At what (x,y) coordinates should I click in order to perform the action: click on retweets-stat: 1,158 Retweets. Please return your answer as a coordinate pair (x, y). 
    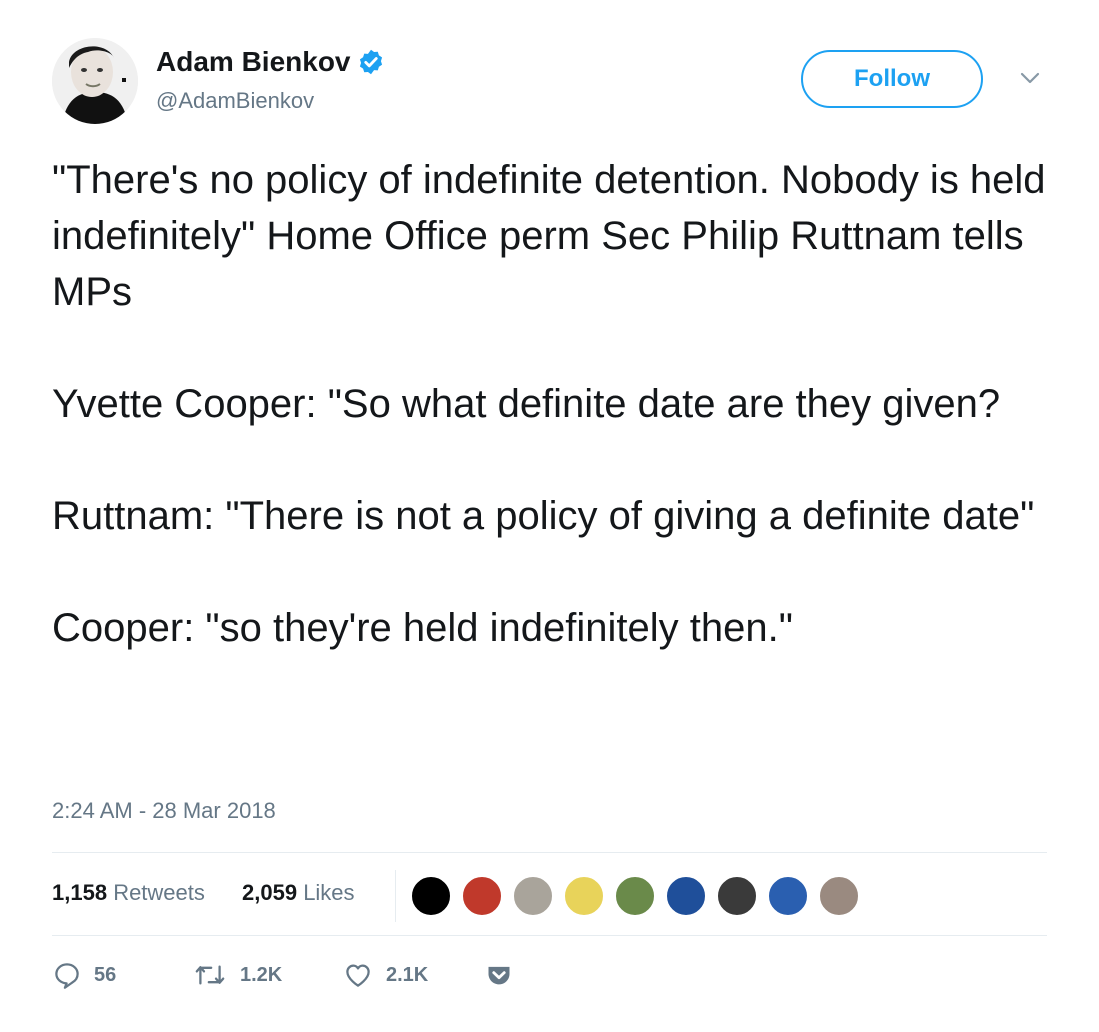
    Looking at the image, I should click on (128, 893).